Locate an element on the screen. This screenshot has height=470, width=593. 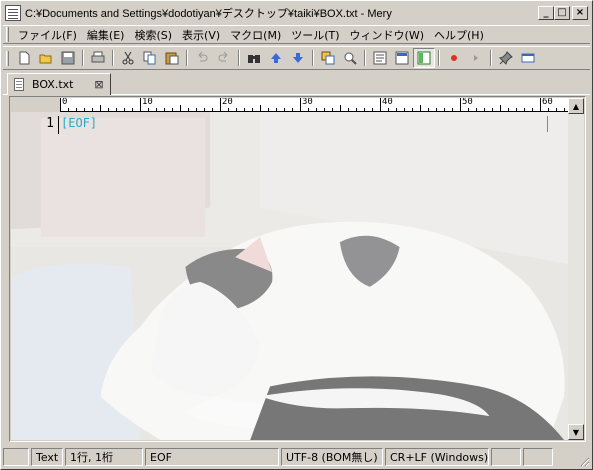
ruler-label: 20 is located at coordinates (227, 102).